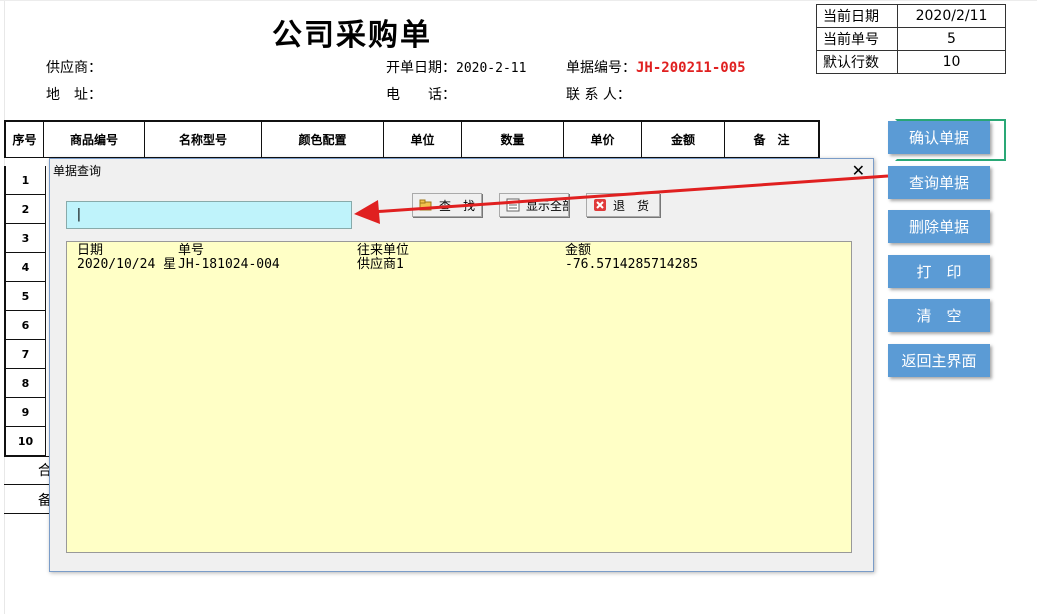 This screenshot has height=614, width=1037. What do you see at coordinates (630, 194) in the screenshot?
I see `arrow-shaft` at bounding box center [630, 194].